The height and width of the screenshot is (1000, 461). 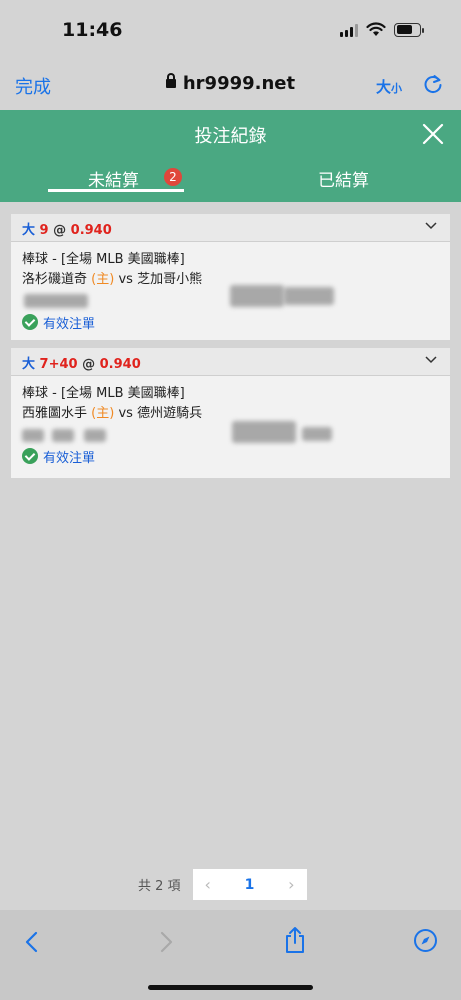 I want to click on browser-toolbar: 完成 hr9999.net 大小, so click(x=230, y=85).